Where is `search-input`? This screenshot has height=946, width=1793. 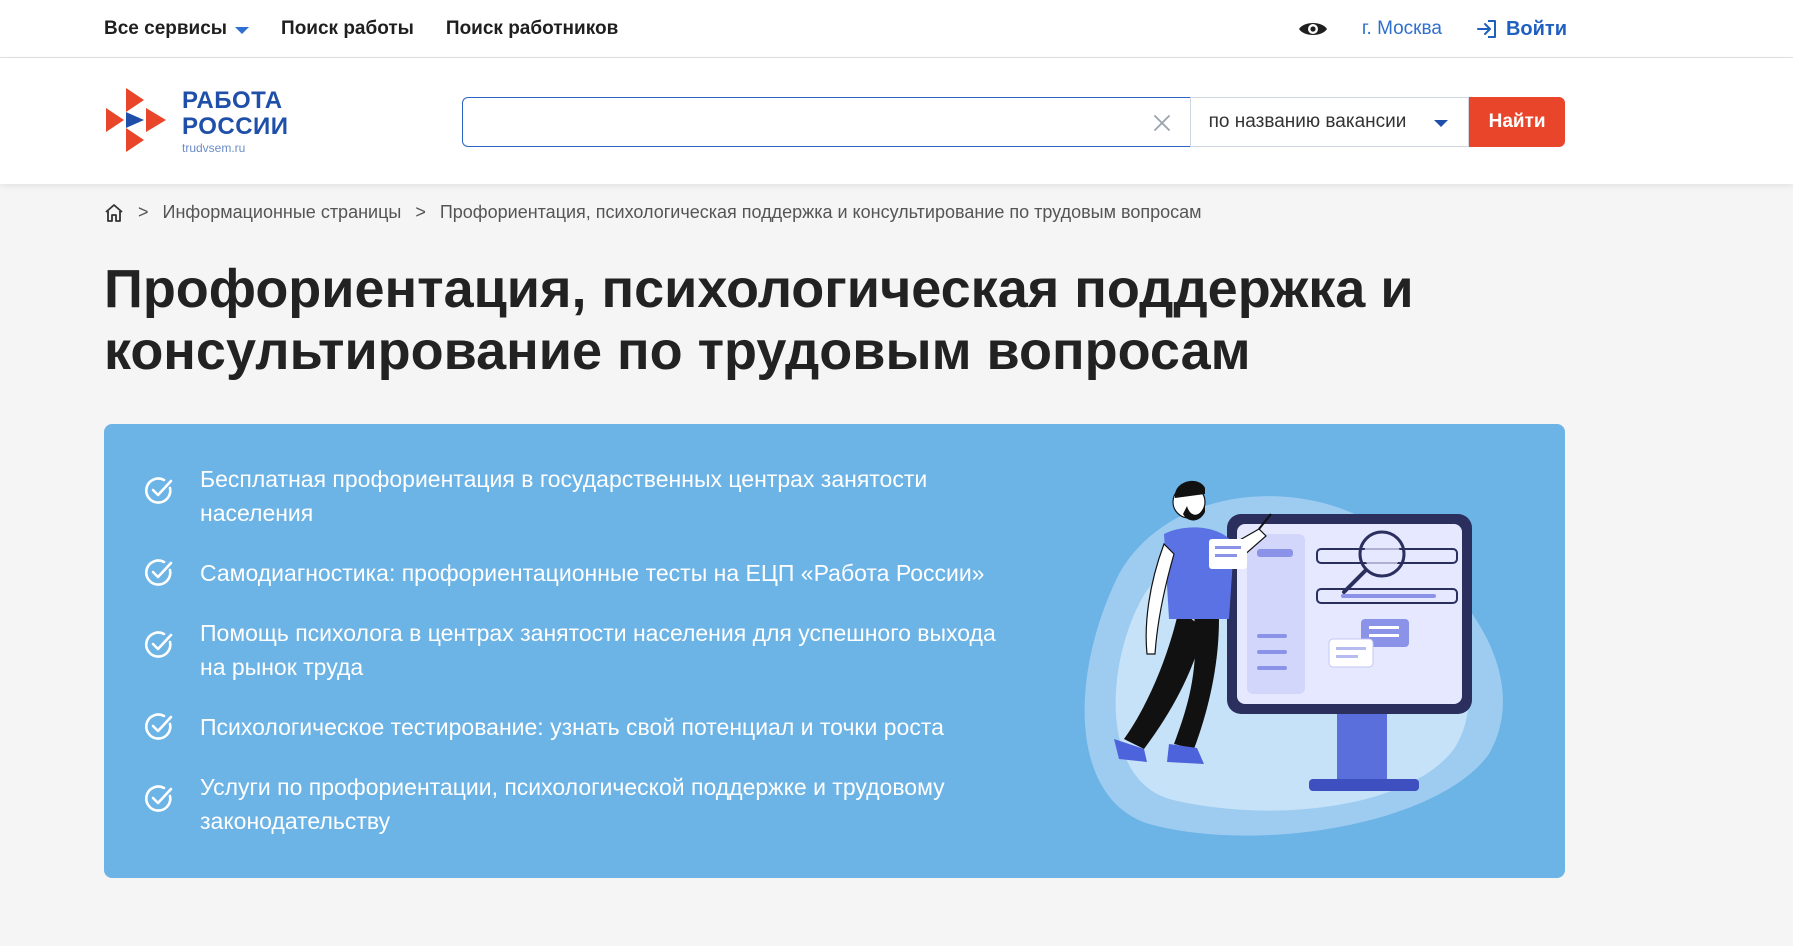
search-input is located at coordinates (826, 122).